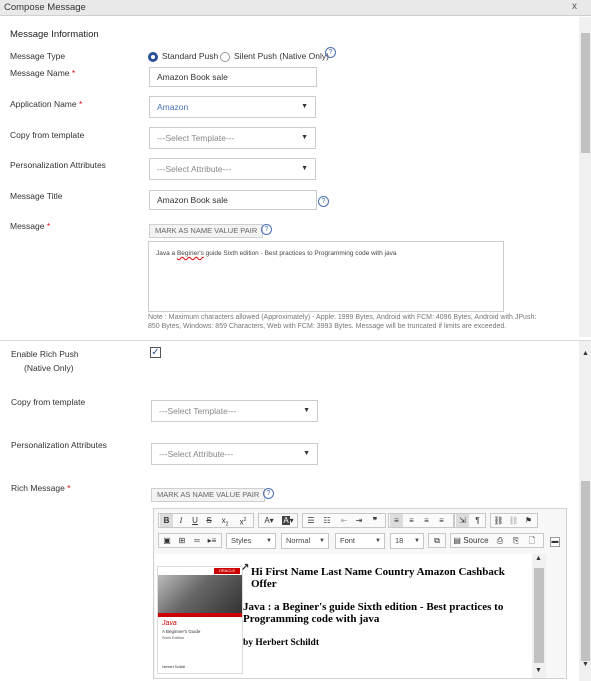 This screenshot has height=681, width=591. Describe the element at coordinates (181, 520) in the screenshot. I see `italic-button: I` at that location.